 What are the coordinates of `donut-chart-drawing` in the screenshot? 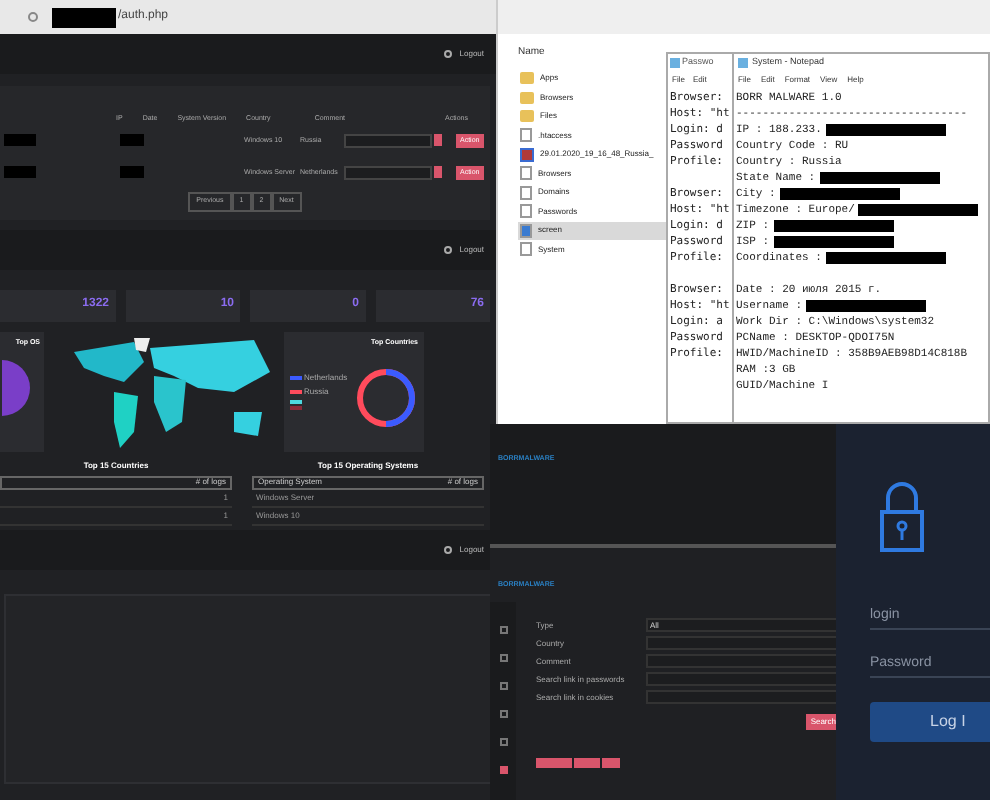 It's located at (385, 397).